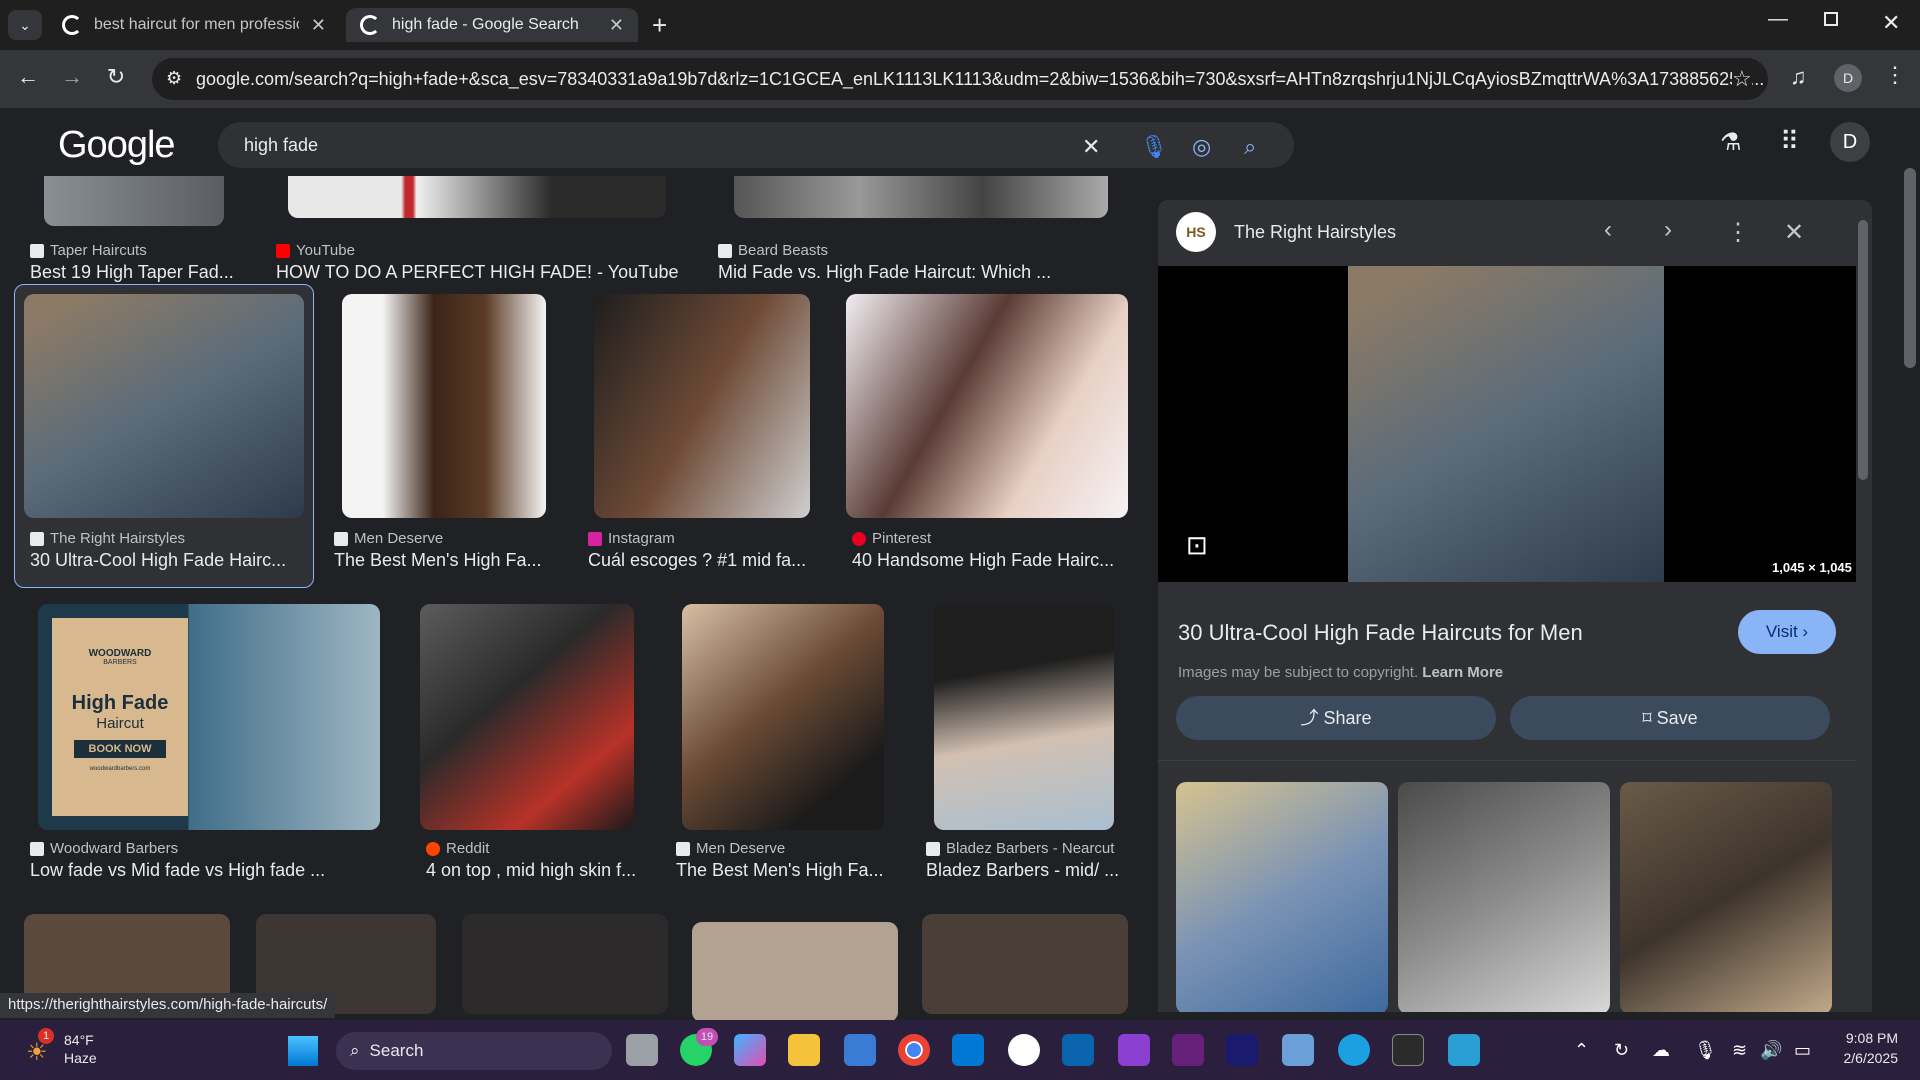 This screenshot has height=1080, width=1920. I want to click on menu-icon: ⋮, so click(1895, 75).